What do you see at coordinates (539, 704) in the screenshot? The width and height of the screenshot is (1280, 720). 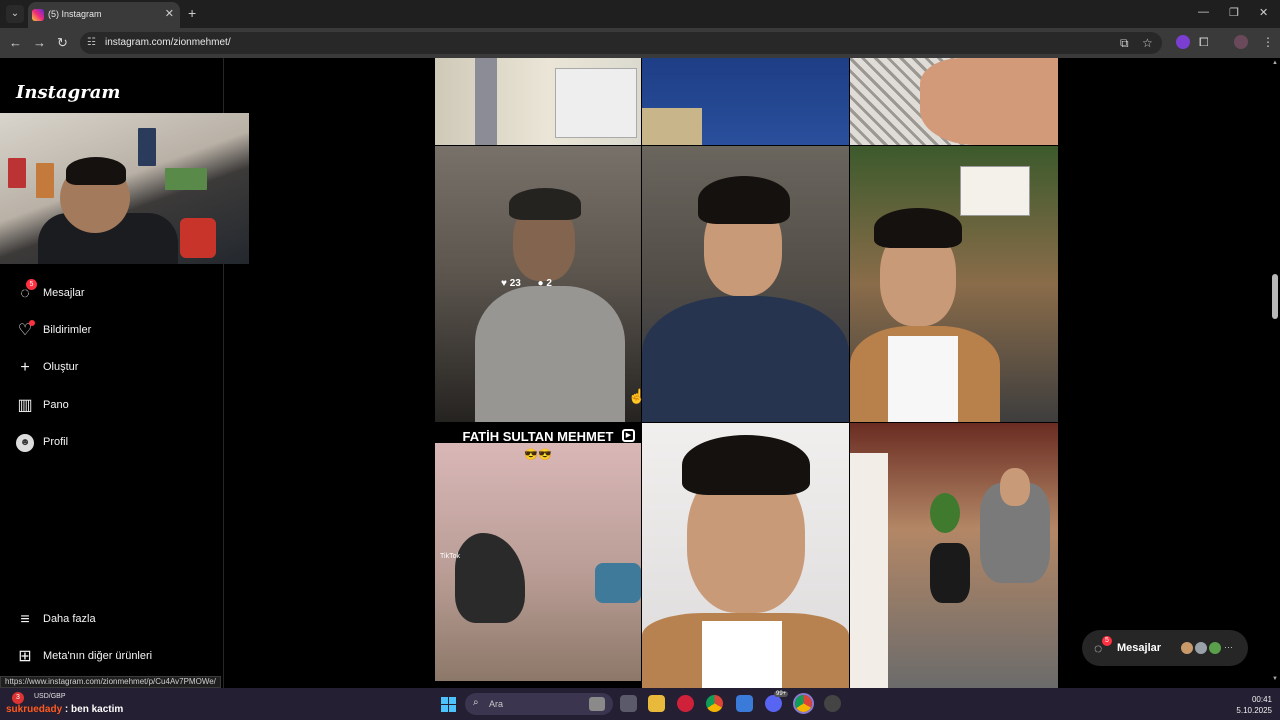 I see `taskbar-search: ⌕ Ara` at bounding box center [539, 704].